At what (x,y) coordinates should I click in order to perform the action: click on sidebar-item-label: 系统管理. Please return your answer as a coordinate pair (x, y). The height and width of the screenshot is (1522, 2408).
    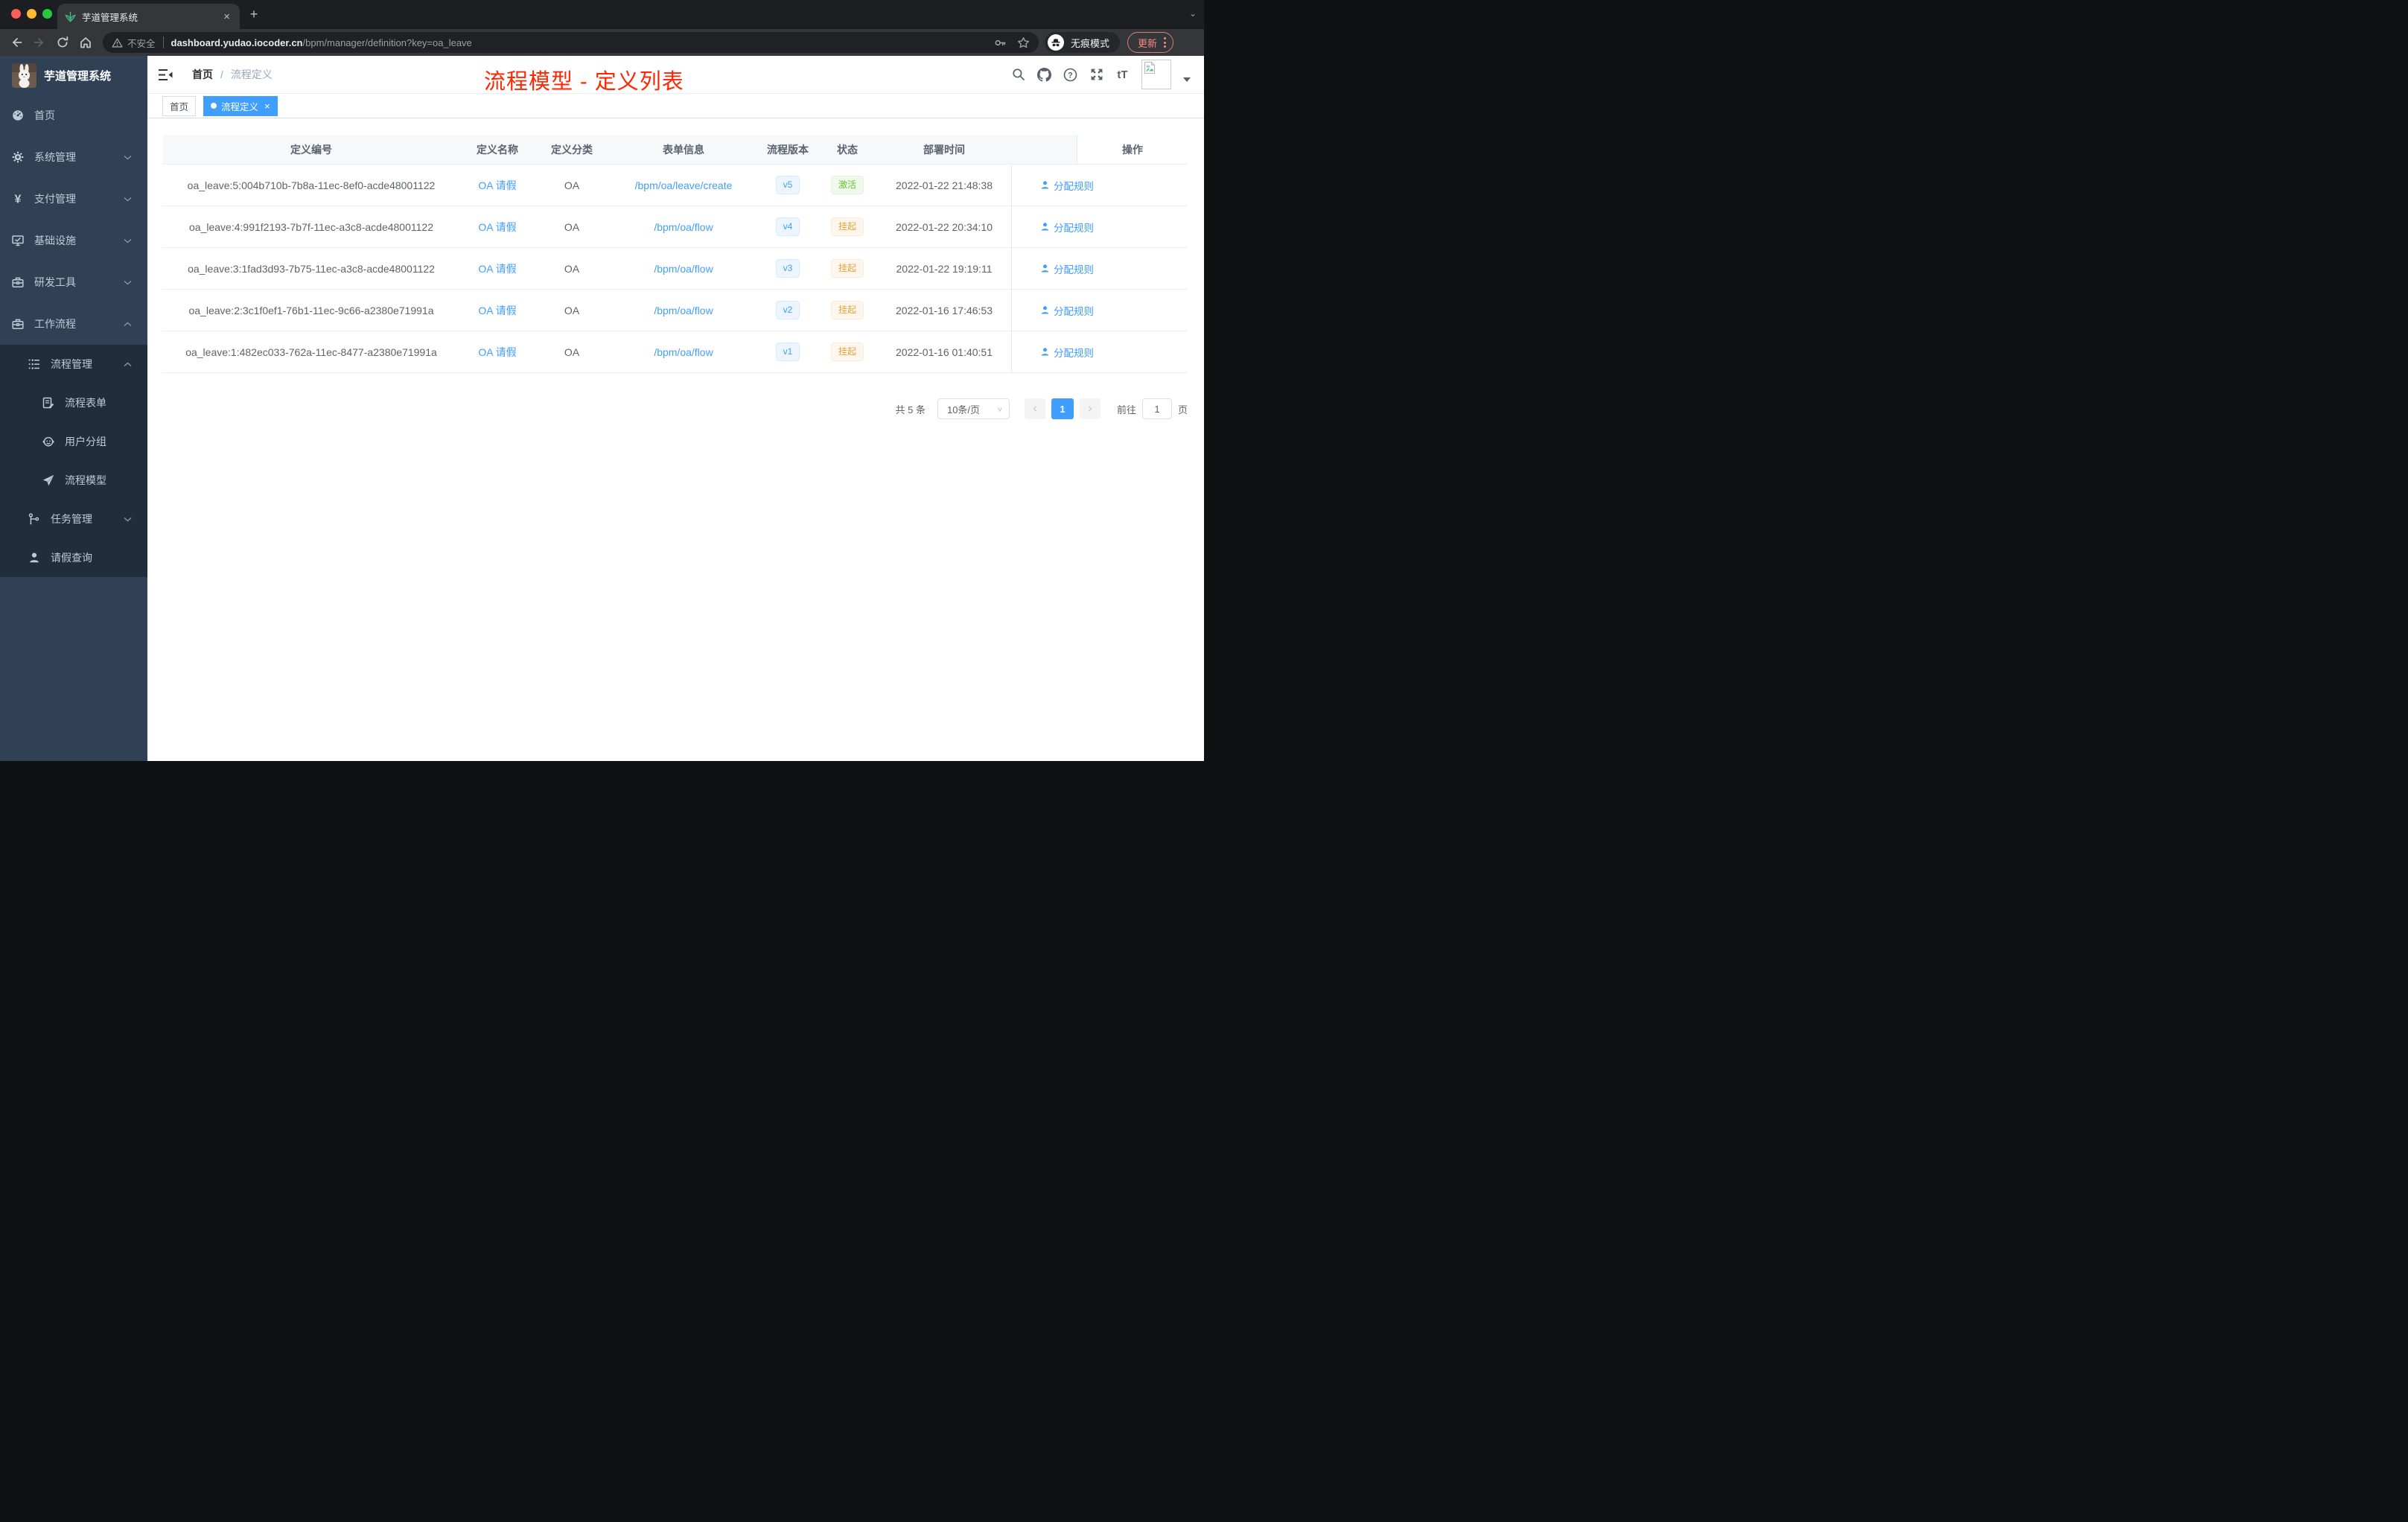
    Looking at the image, I should click on (55, 157).